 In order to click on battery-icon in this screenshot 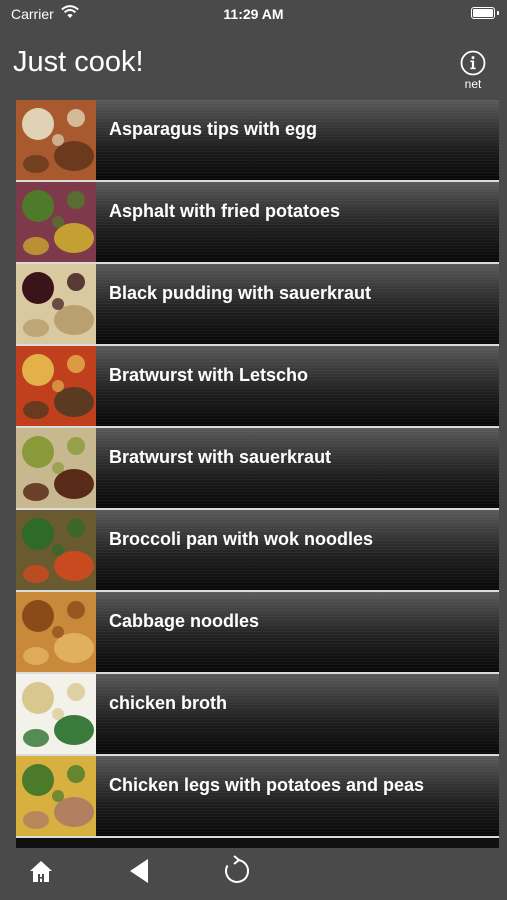, I will do `click(483, 13)`.